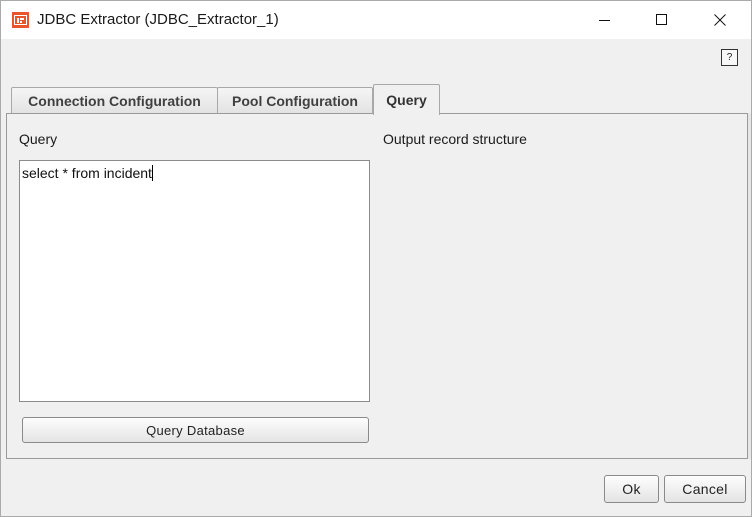 This screenshot has width=752, height=517. I want to click on minimize-button, so click(605, 20).